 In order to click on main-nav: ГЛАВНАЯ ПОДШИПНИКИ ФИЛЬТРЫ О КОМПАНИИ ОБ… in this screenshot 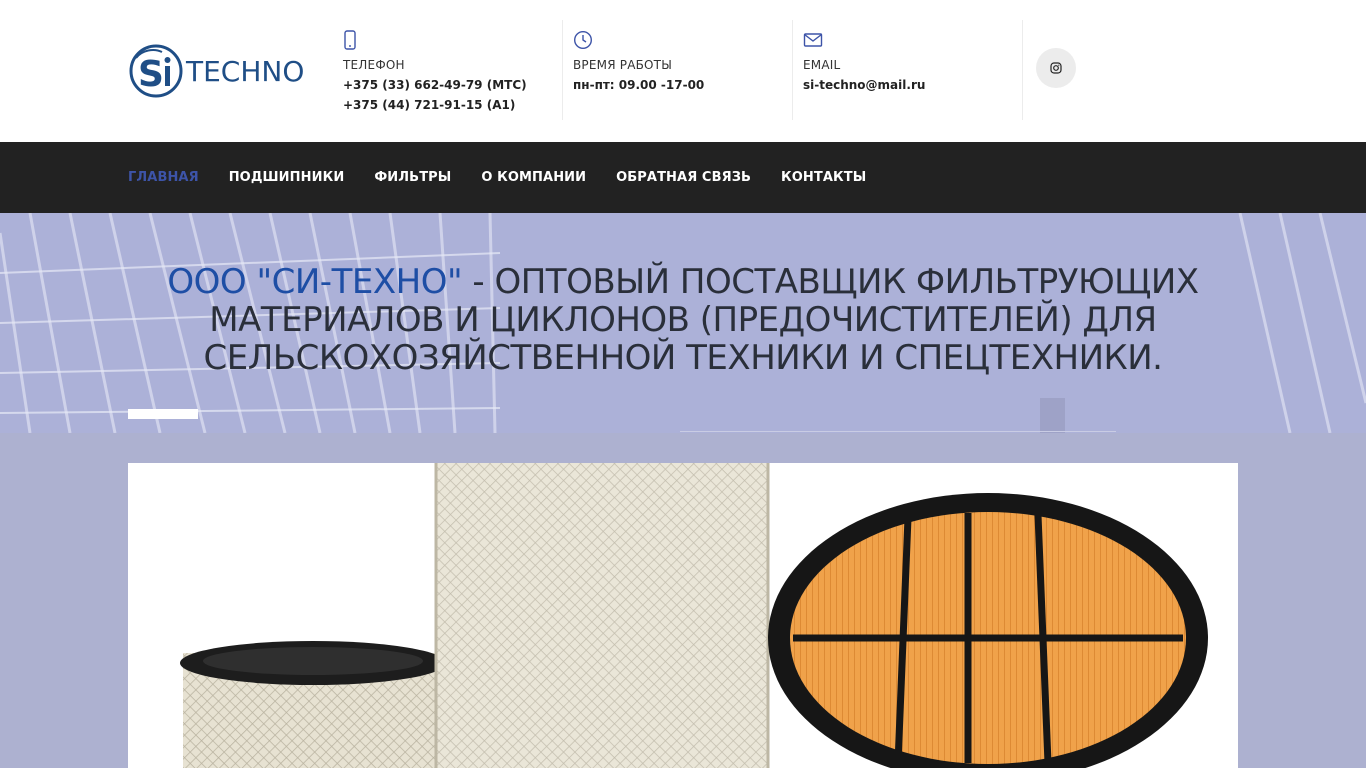, I will do `click(683, 177)`.